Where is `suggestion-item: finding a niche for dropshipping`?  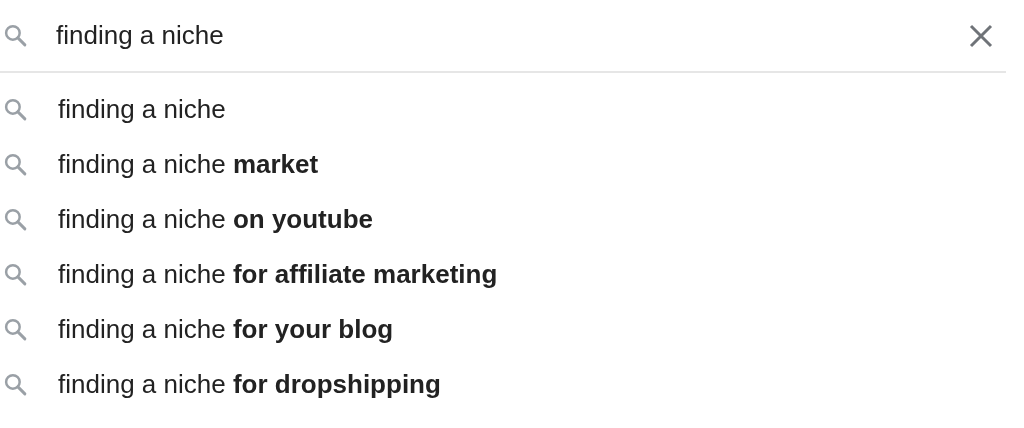 suggestion-item: finding a niche for dropshipping is located at coordinates (249, 384).